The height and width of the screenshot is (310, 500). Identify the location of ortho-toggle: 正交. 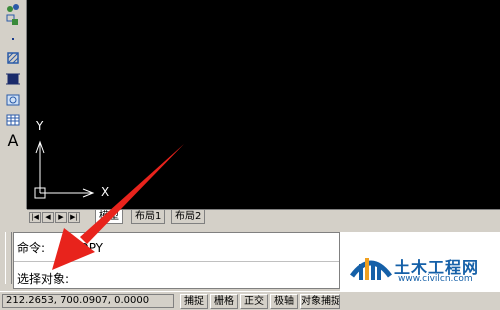
(254, 301).